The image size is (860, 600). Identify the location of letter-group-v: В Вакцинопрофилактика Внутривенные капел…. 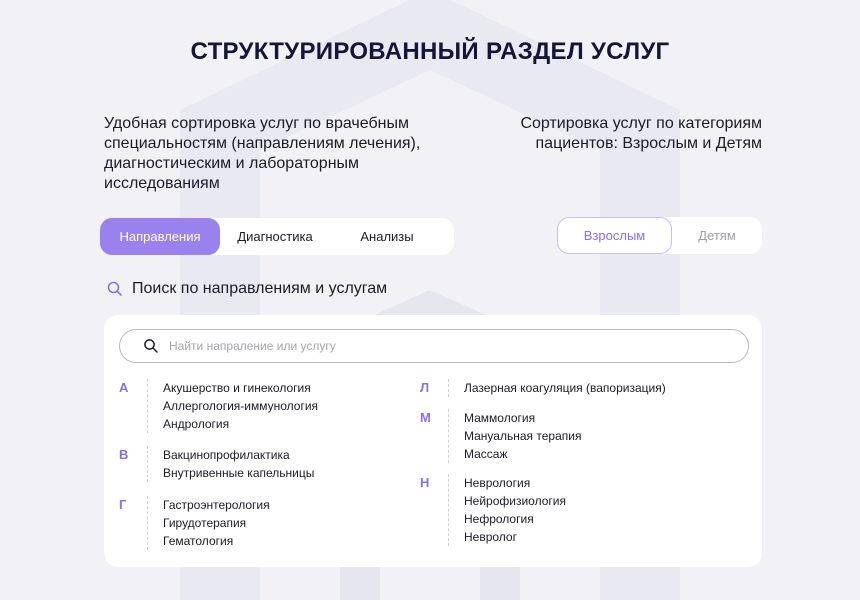
(216, 464).